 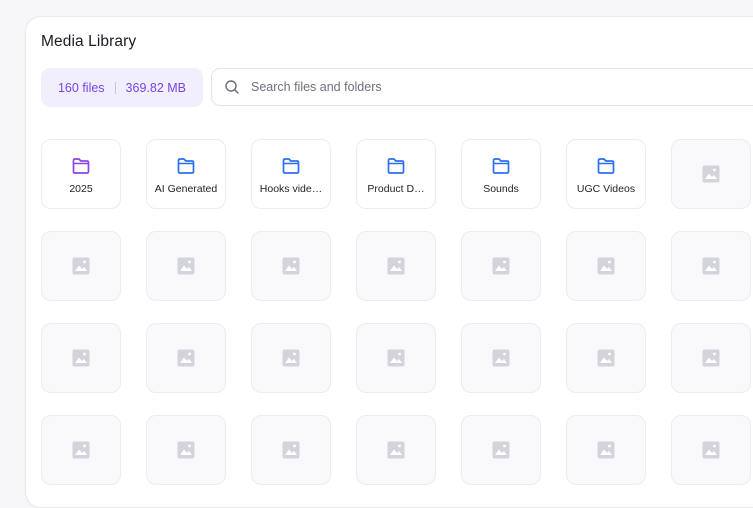 I want to click on folder-tile: Sounds, so click(x=501, y=174).